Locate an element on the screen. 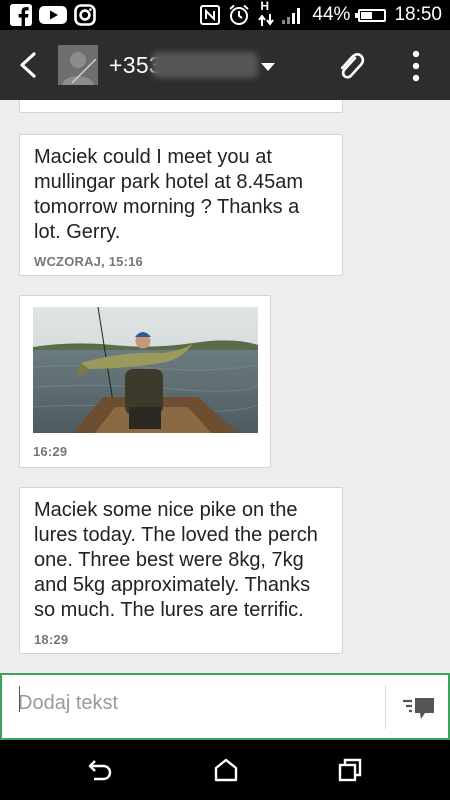 The width and height of the screenshot is (450, 800). send-icon is located at coordinates (418, 708).